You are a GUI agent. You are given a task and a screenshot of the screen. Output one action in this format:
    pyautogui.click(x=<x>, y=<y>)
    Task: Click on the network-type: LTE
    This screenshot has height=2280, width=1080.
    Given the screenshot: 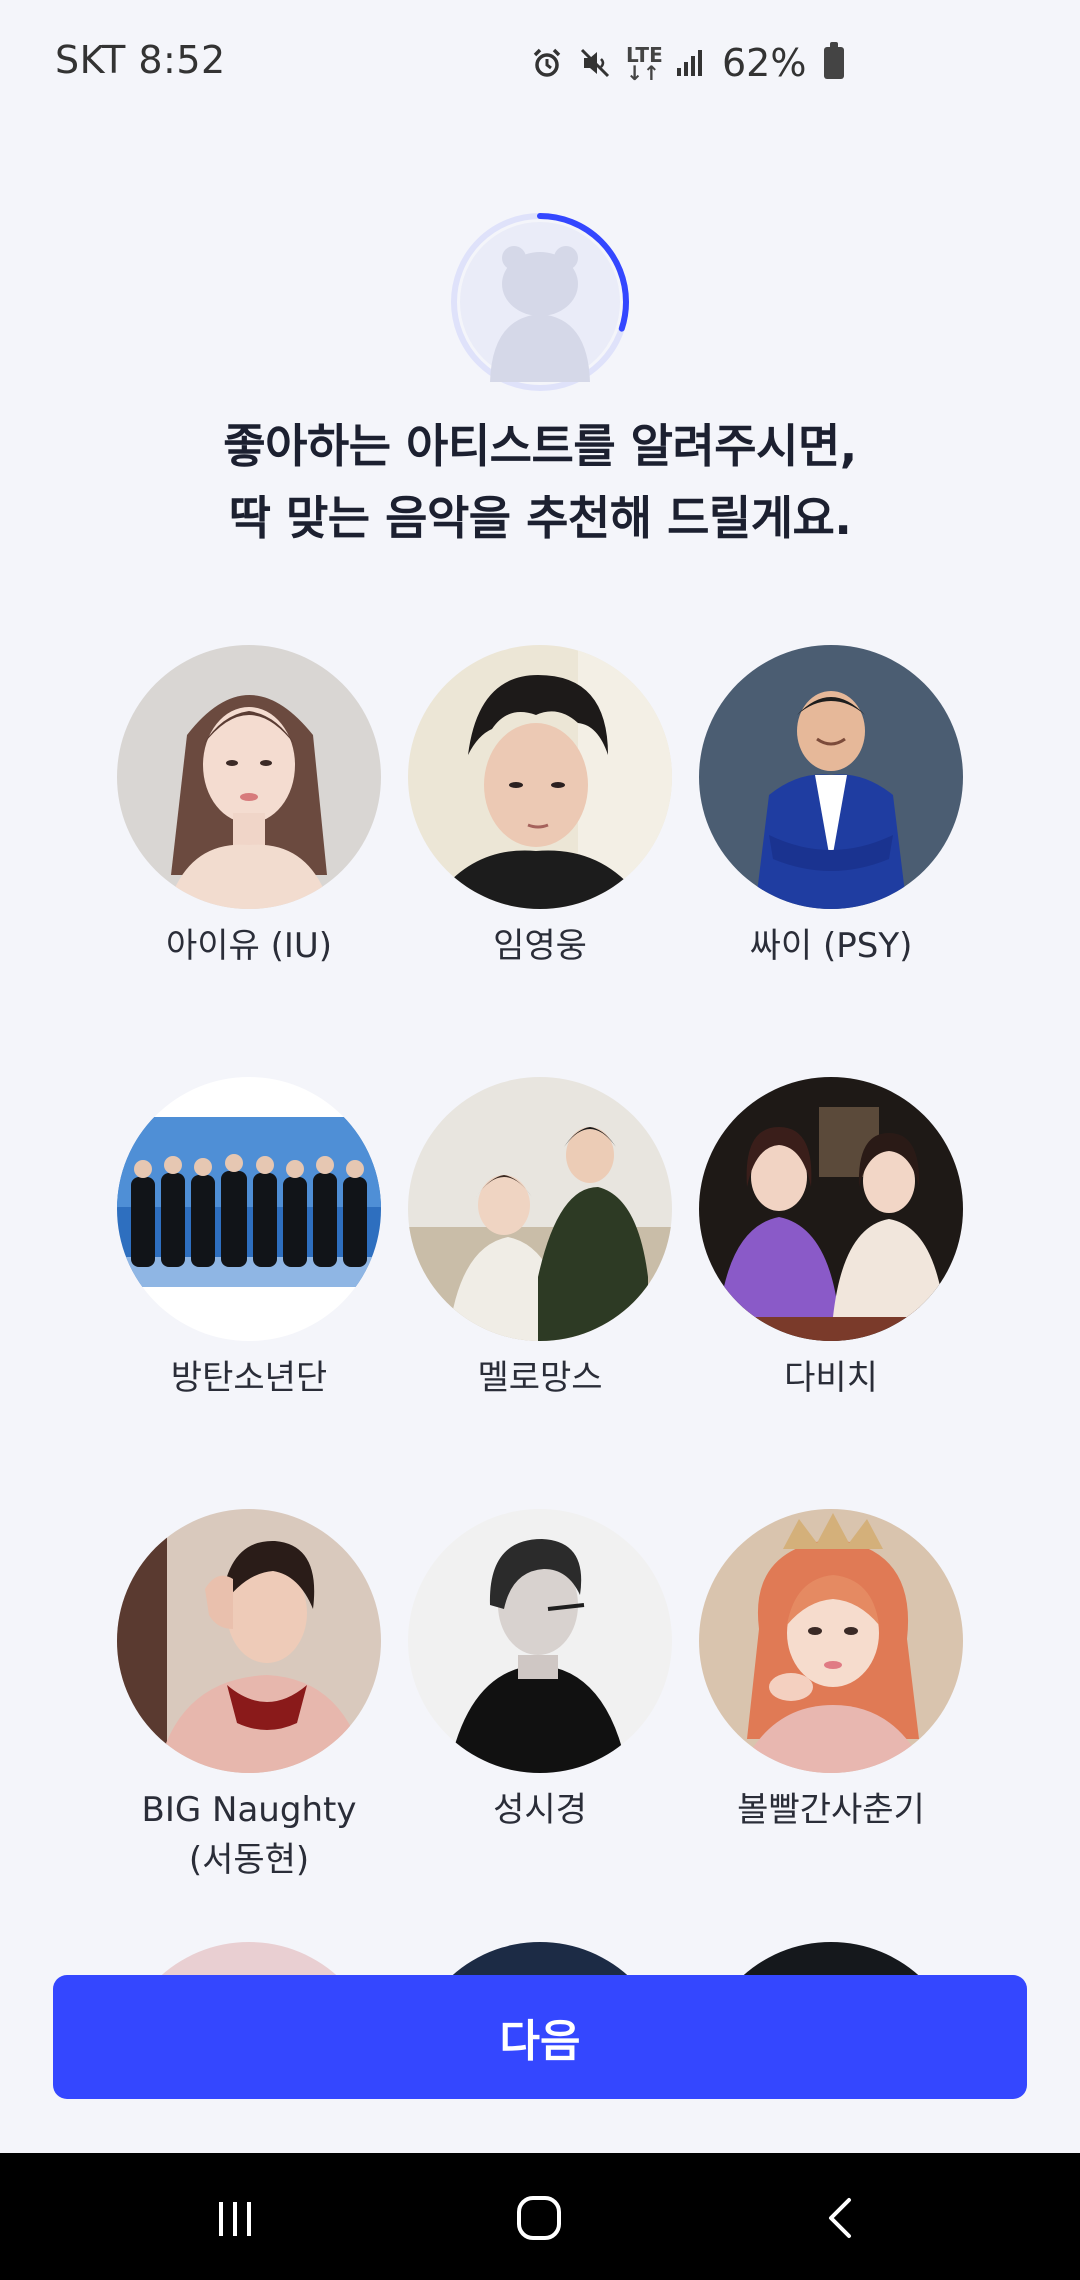 What is the action you would take?
    pyautogui.click(x=644, y=55)
    